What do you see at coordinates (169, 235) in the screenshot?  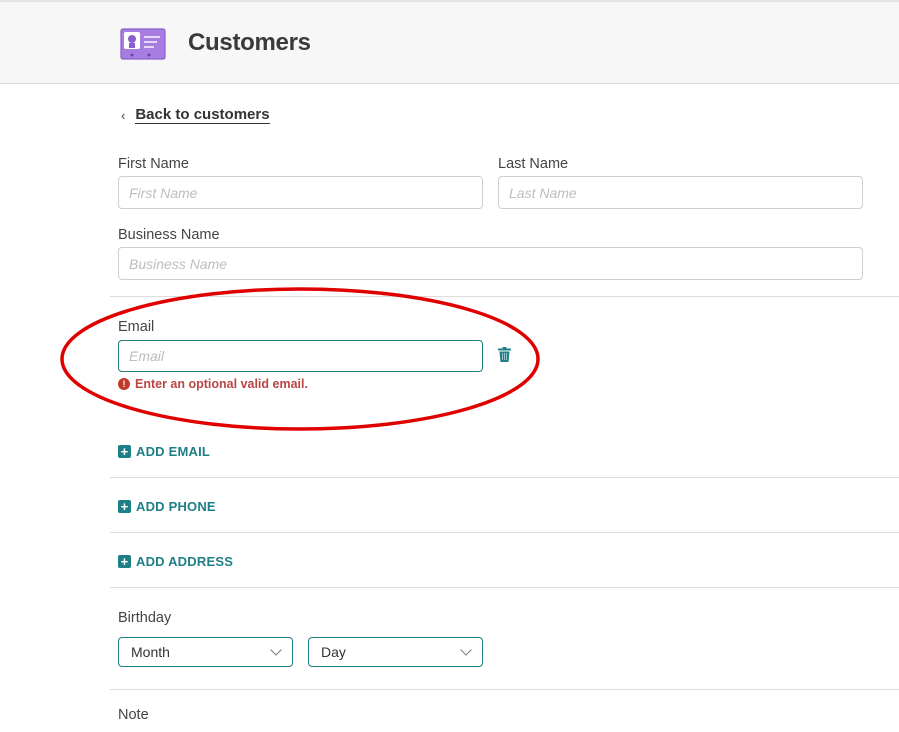 I see `business-name-label: Business Name` at bounding box center [169, 235].